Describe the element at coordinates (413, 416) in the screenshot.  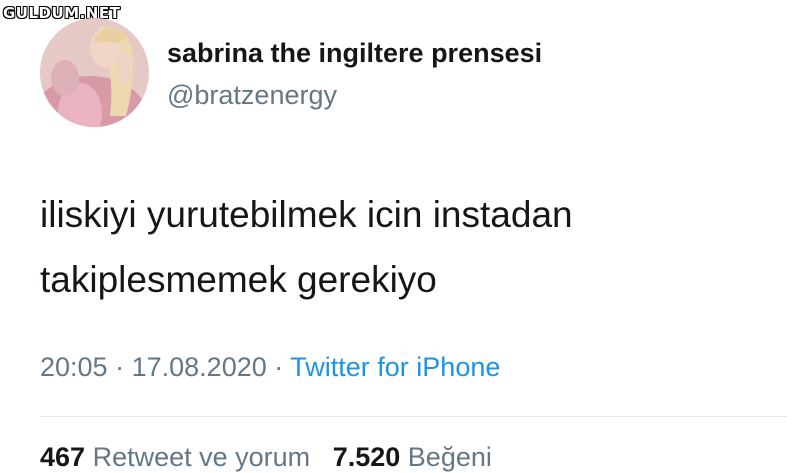
I see `divider` at that location.